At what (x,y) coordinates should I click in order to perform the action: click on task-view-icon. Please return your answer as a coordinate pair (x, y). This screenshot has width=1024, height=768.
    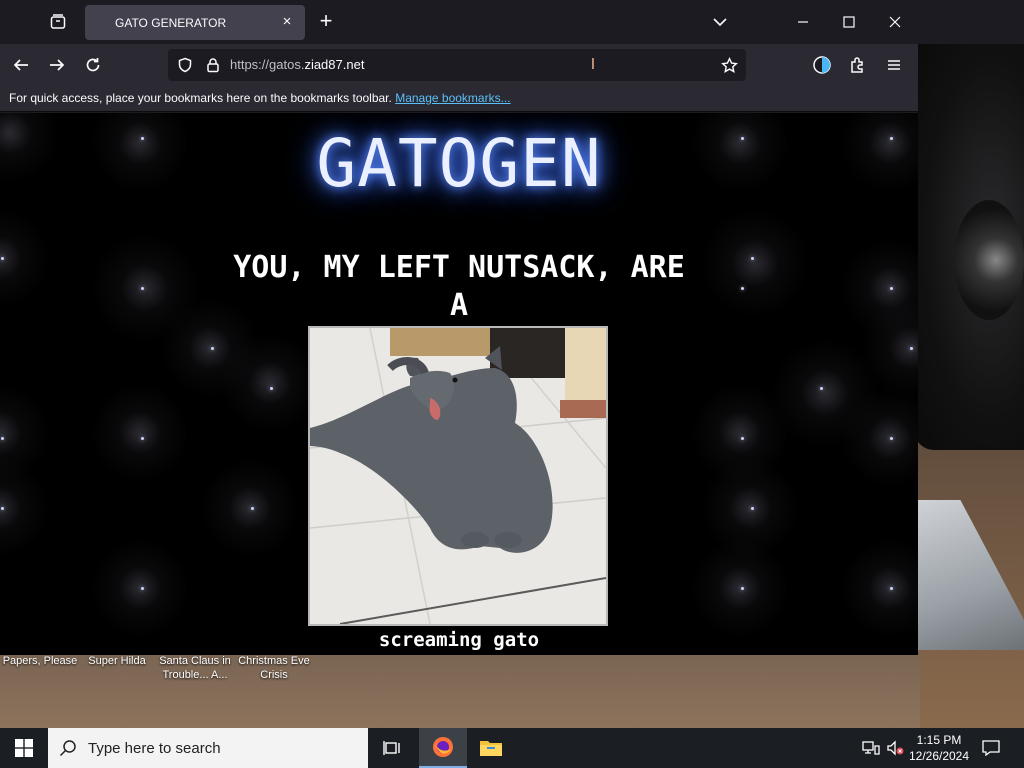
    Looking at the image, I should click on (392, 748).